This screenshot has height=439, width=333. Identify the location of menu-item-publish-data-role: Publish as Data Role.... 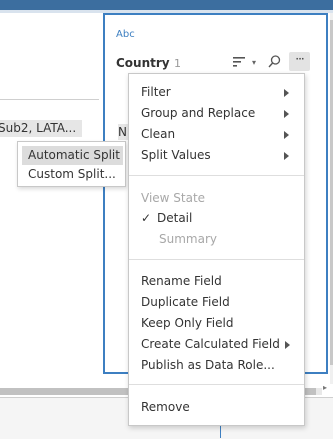
(216, 365).